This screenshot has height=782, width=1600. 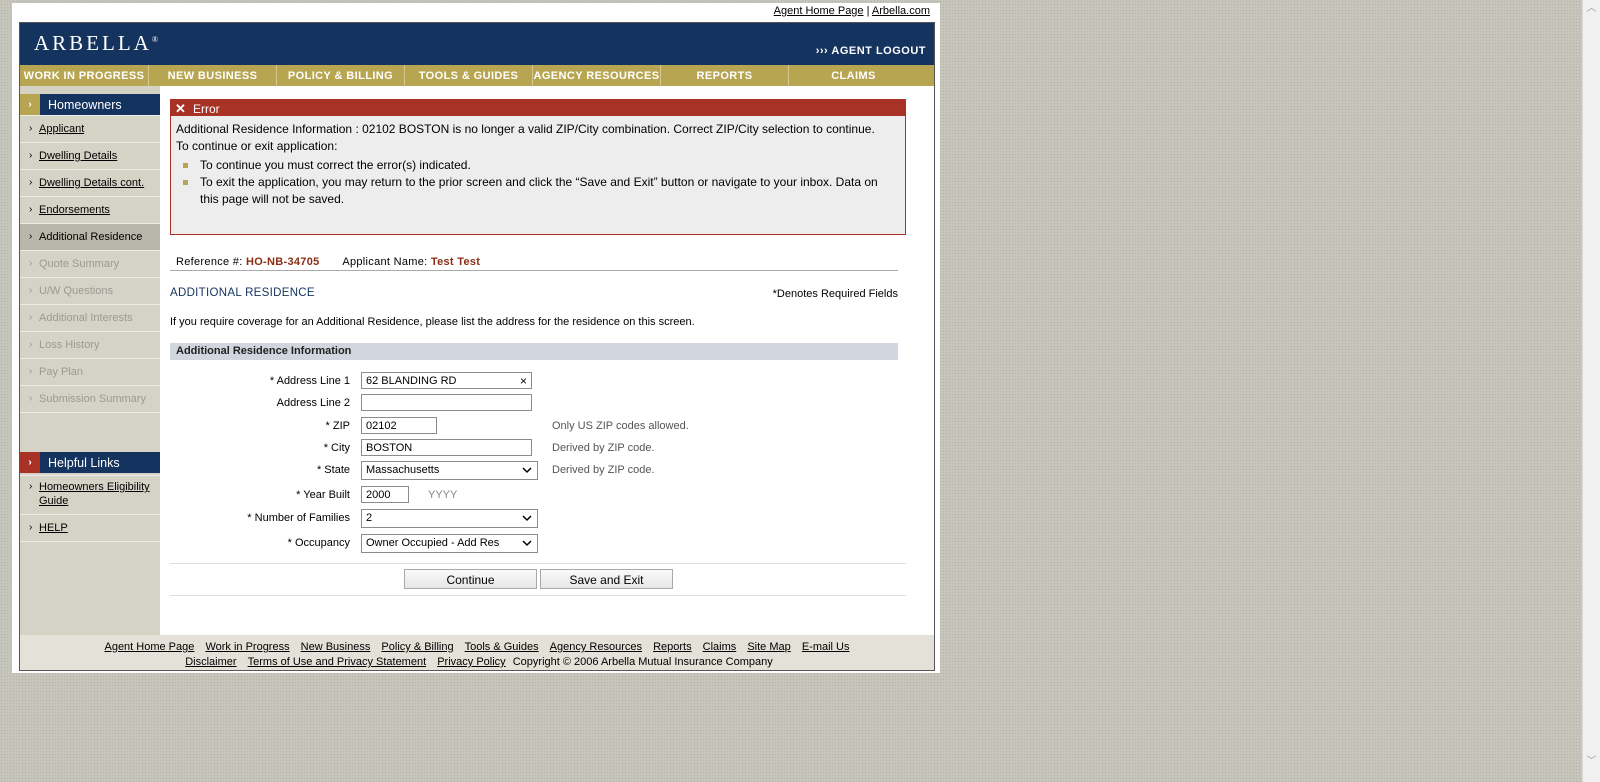 What do you see at coordinates (835, 294) in the screenshot?
I see `required-fields-note: *Denotes Required Fields` at bounding box center [835, 294].